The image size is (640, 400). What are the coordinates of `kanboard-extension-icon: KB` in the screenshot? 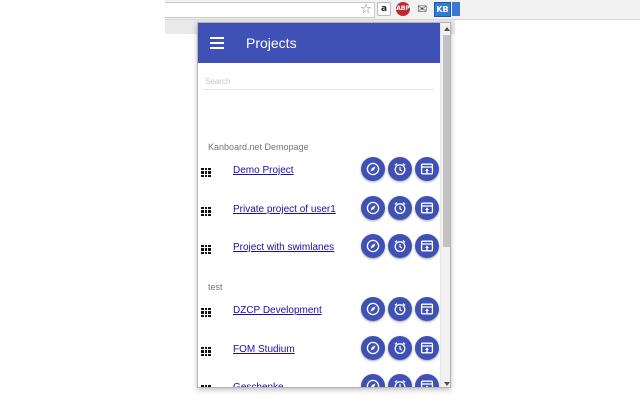 It's located at (442, 9).